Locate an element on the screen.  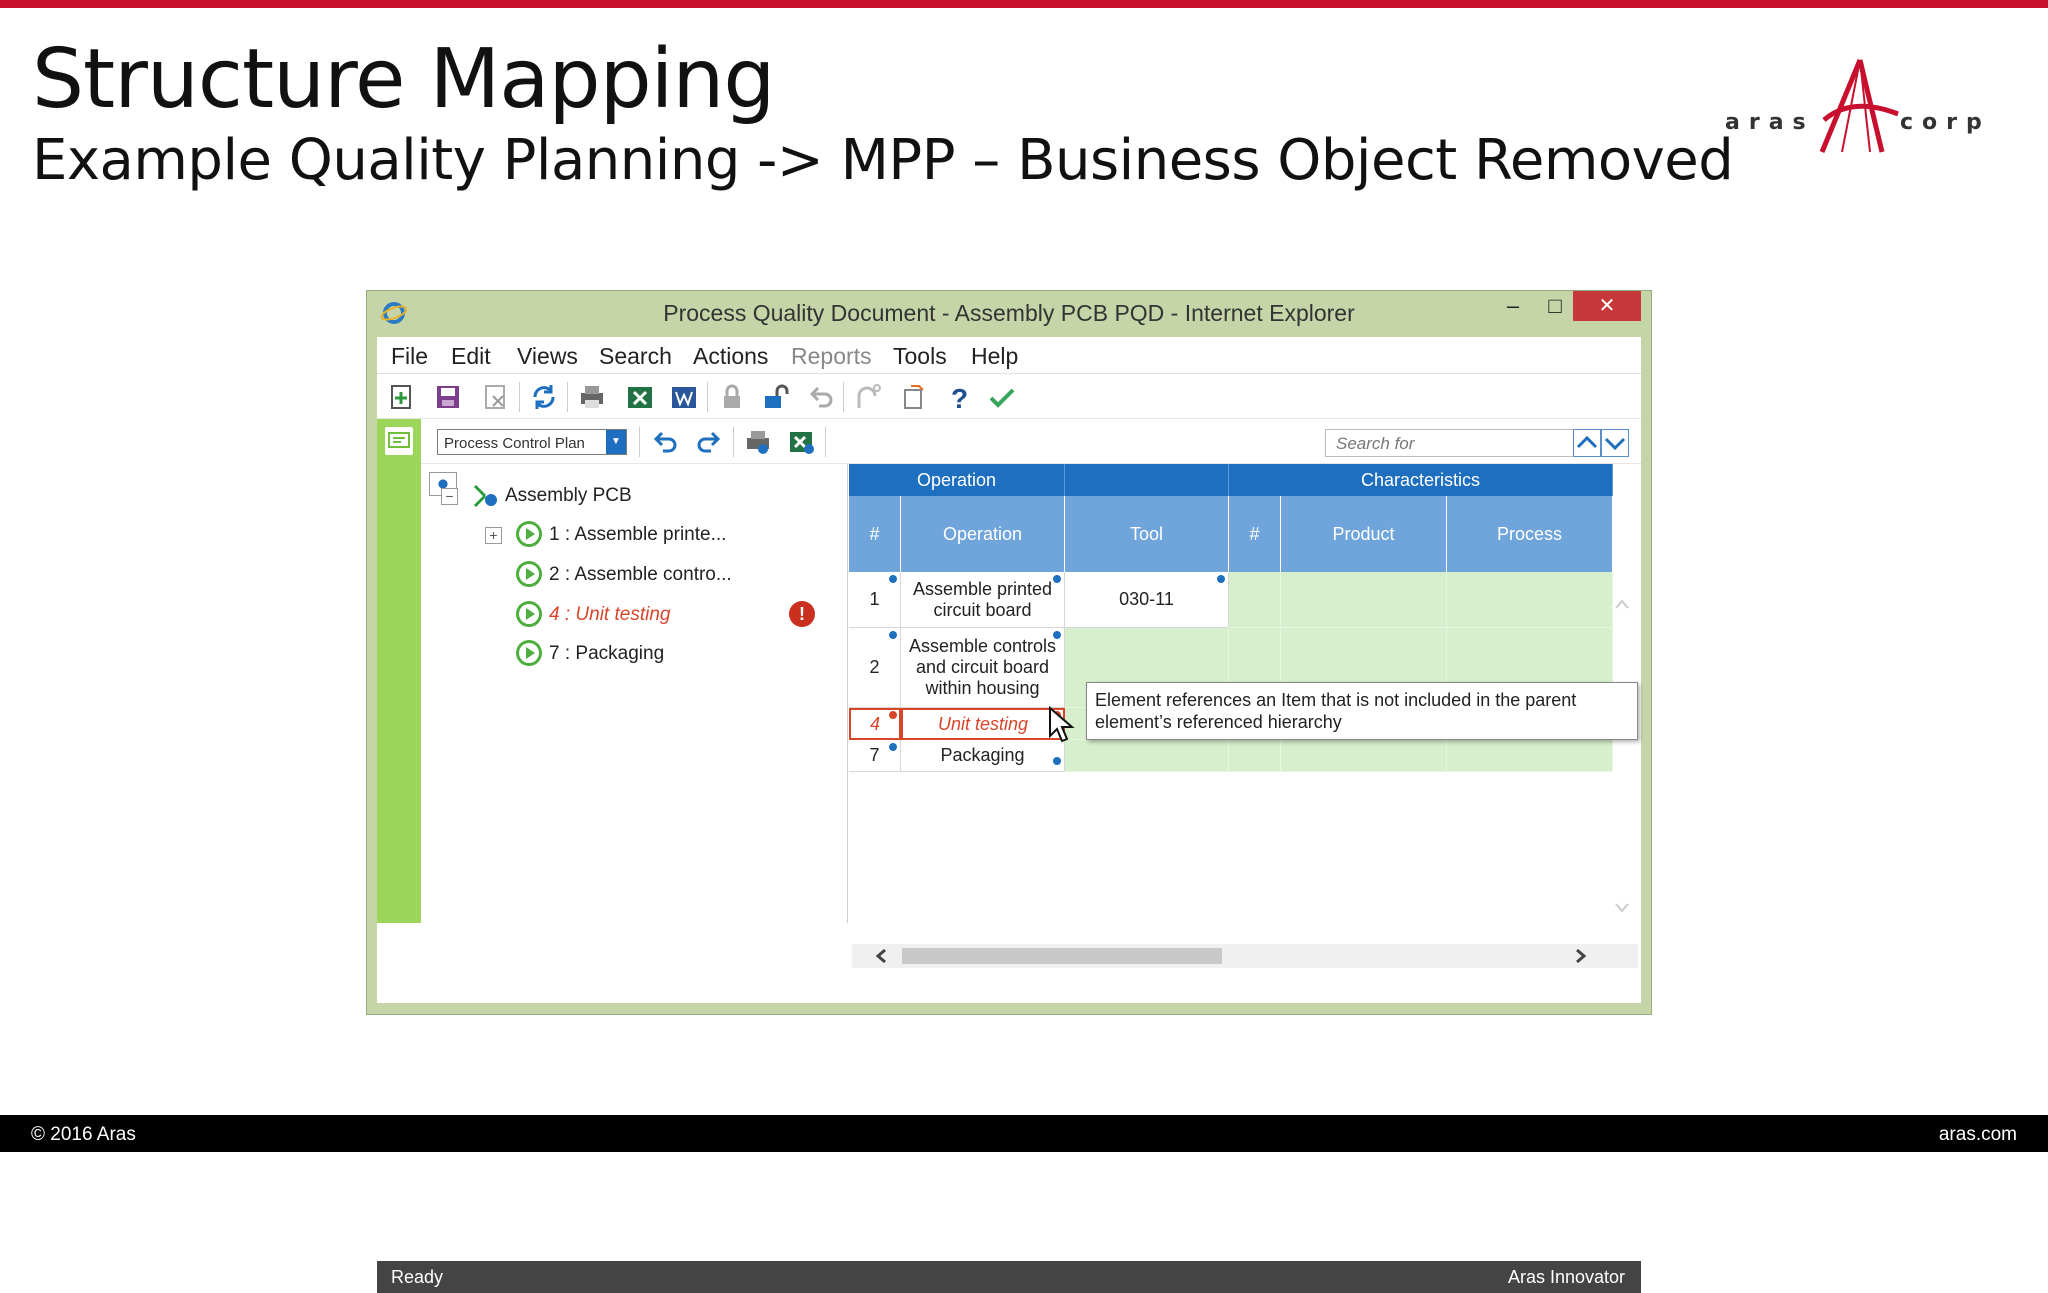
status-bar: Ready Aras Innovator is located at coordinates (1009, 1277).